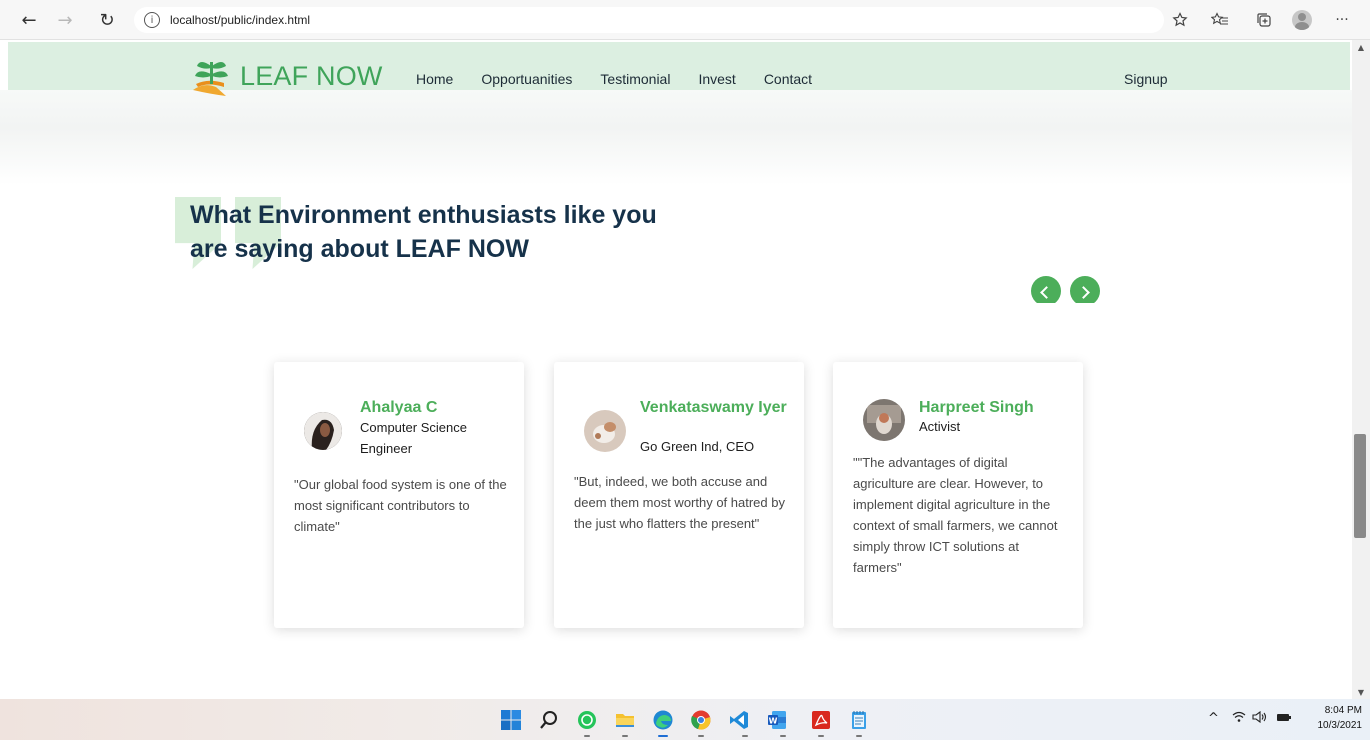 The image size is (1370, 740). Describe the element at coordinates (1342, 20) in the screenshot. I see `more-menu-icon: ···` at that location.